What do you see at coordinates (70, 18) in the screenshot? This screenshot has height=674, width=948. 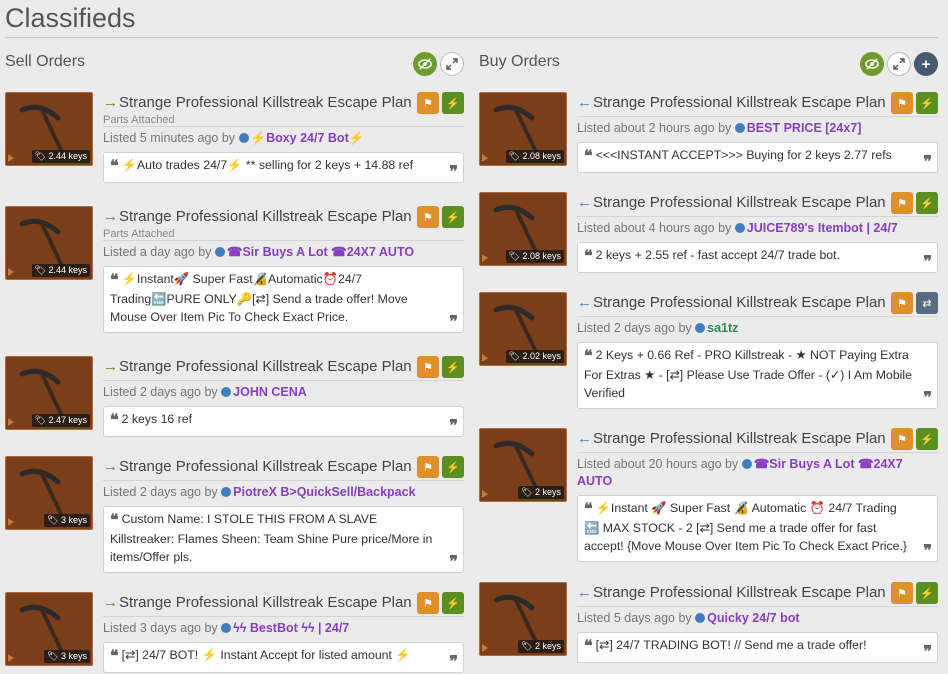 I see `page-title: Classifieds` at bounding box center [70, 18].